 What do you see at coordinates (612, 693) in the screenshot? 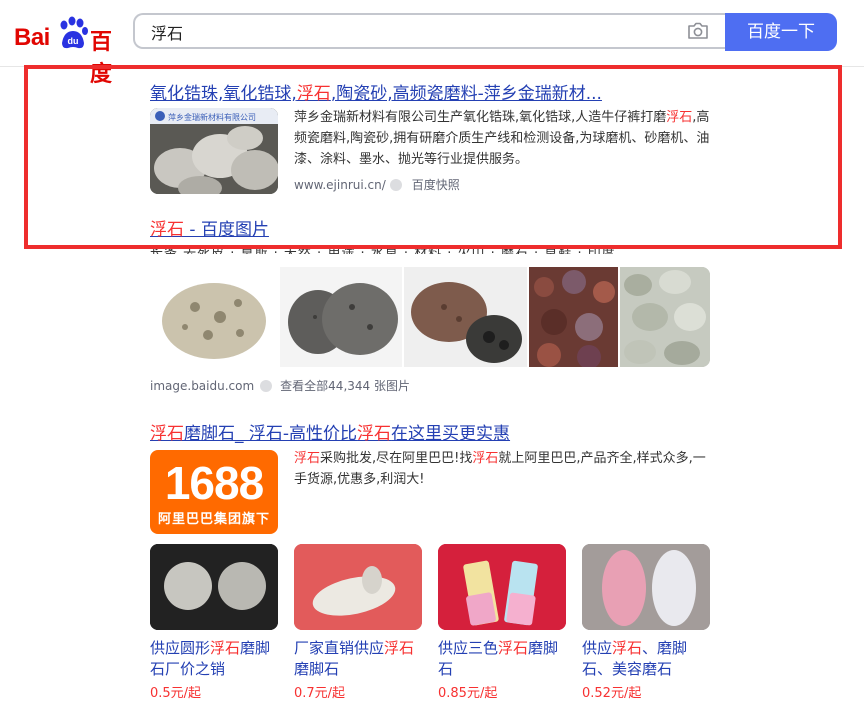
I see `product-price: 0.52元/起` at bounding box center [612, 693].